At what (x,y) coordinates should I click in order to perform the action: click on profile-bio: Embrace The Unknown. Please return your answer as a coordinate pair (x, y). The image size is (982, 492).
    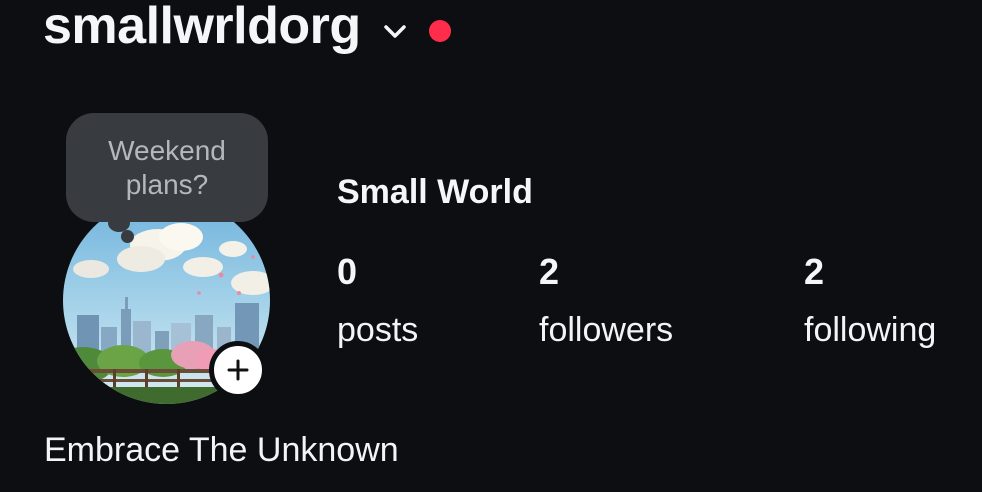
    Looking at the image, I should click on (221, 450).